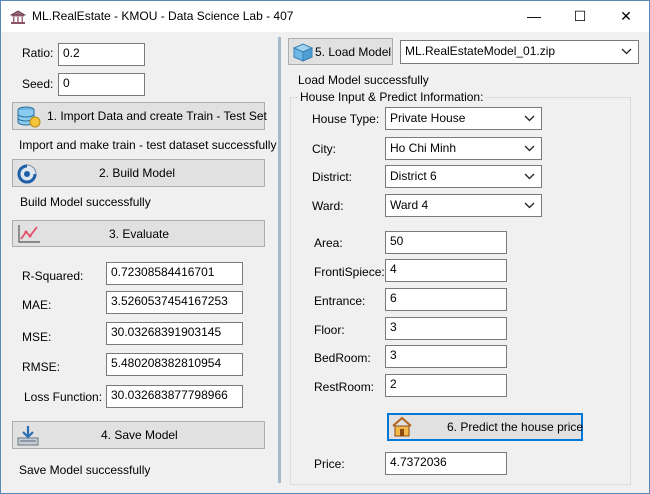  I want to click on panel-splitter, so click(279, 260).